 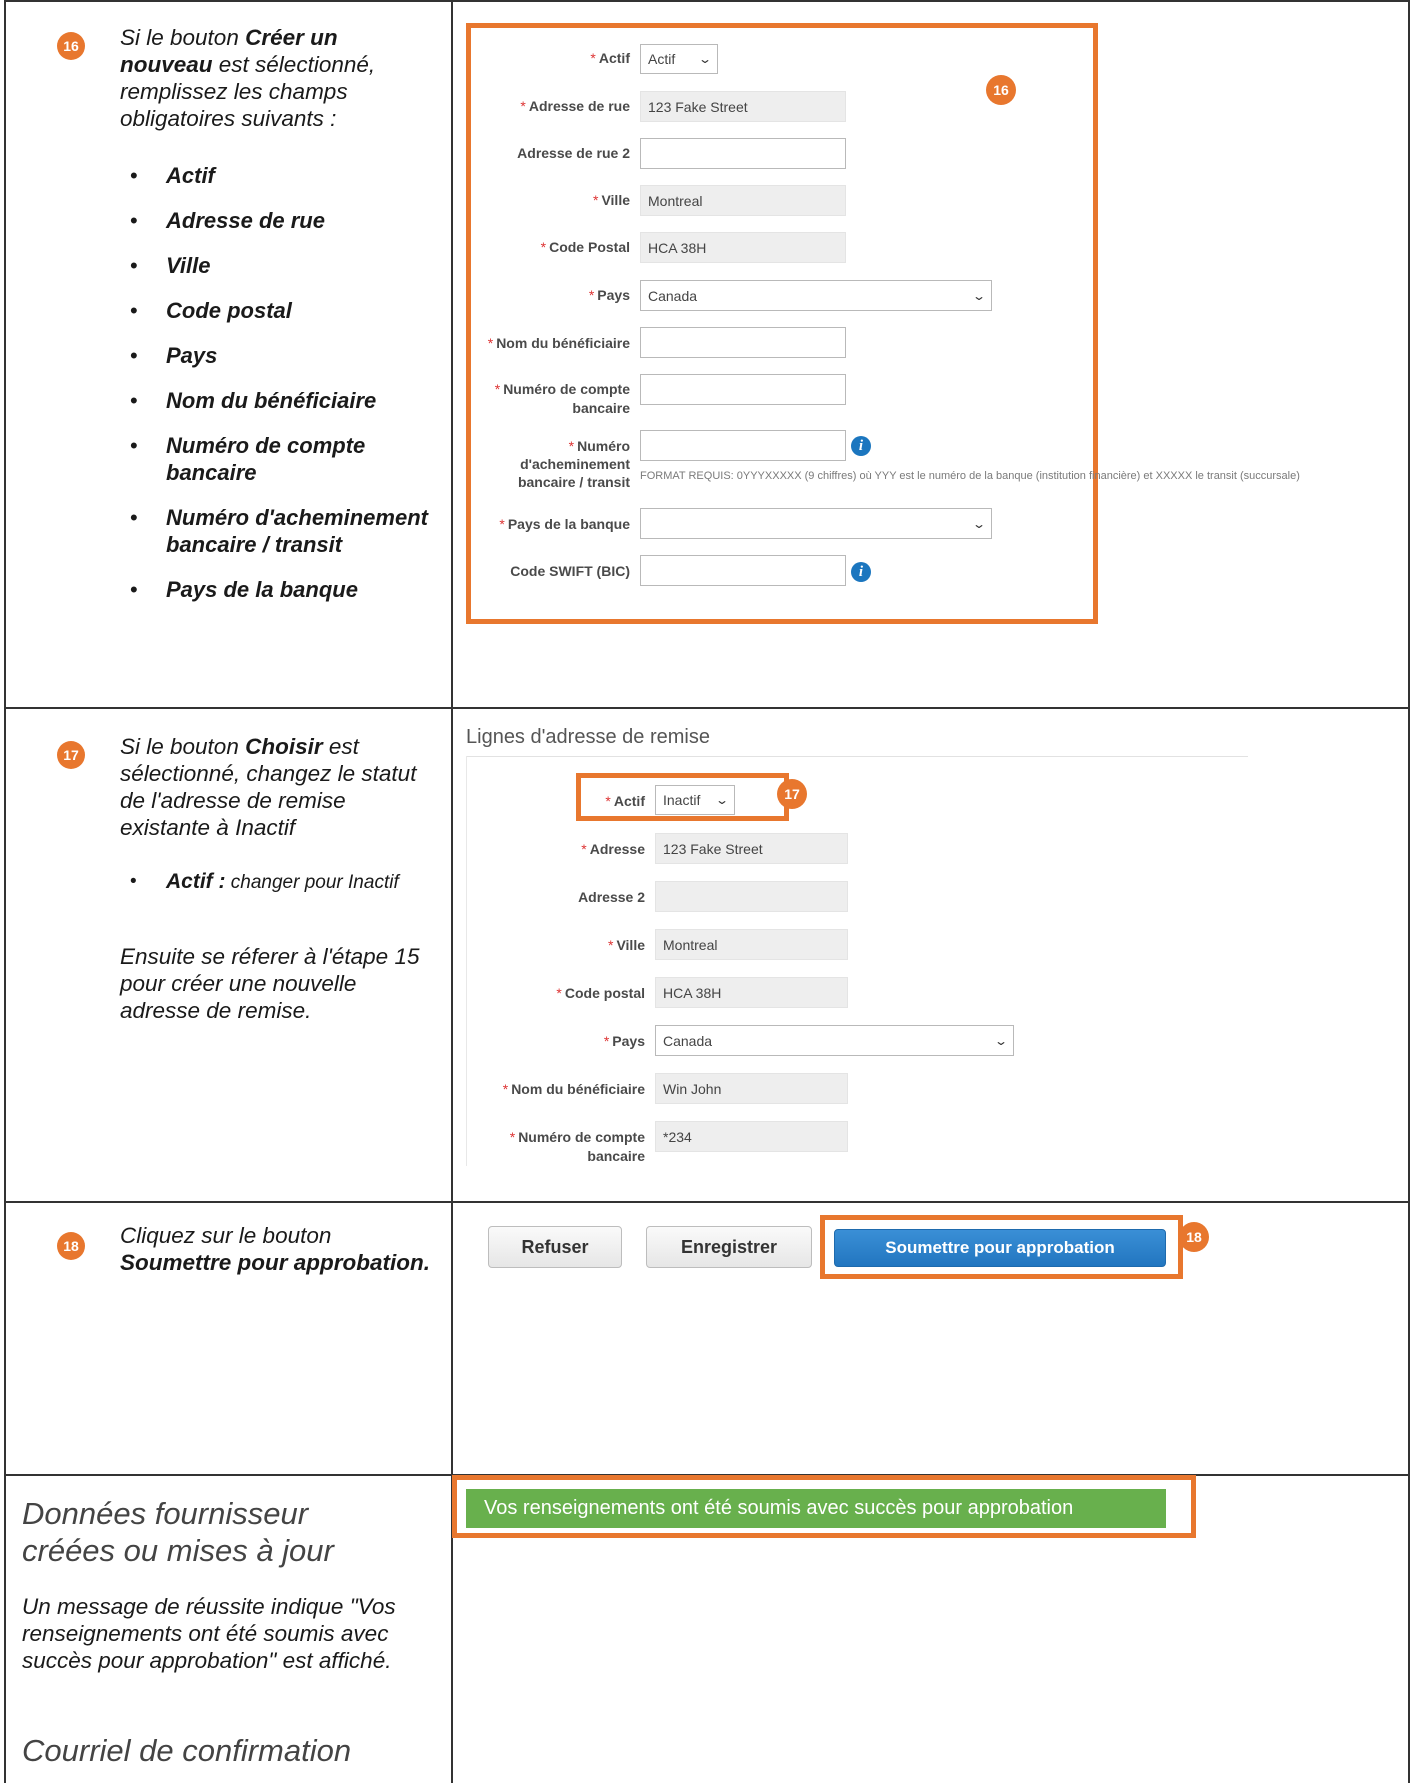 I want to click on account-label-17: * Numéro de compte bancaire, so click(x=577, y=1146).